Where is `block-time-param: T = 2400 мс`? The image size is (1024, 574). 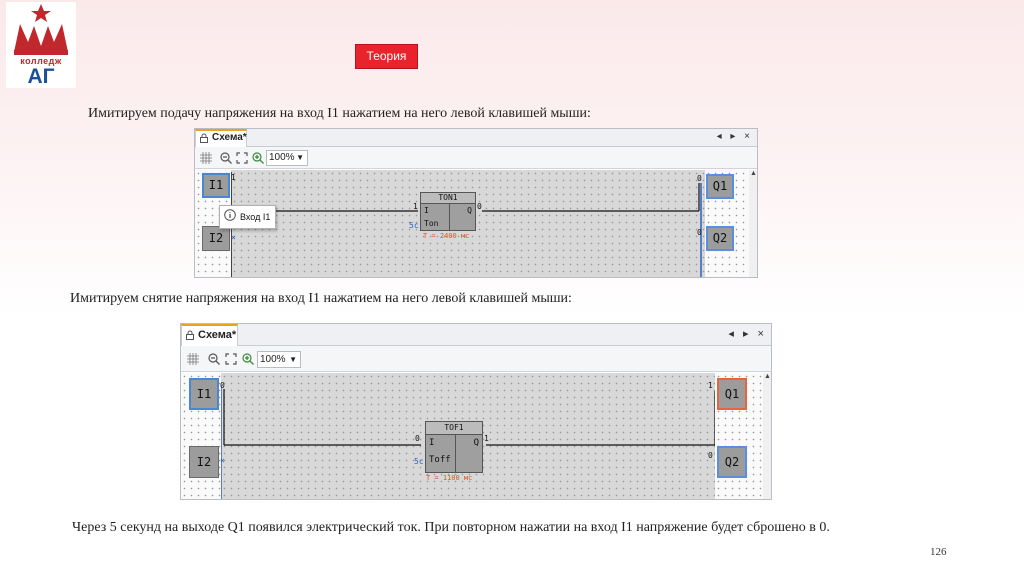
block-time-param: T = 2400 мс is located at coordinates (446, 236).